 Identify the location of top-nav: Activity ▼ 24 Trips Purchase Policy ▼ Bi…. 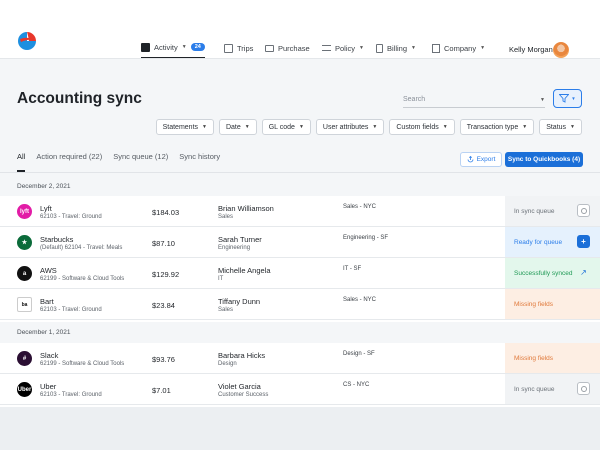
(300, 29).